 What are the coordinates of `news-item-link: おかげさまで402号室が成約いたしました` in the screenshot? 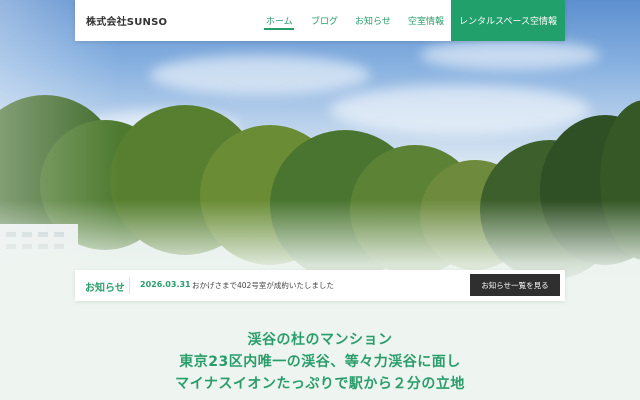 It's located at (263, 285).